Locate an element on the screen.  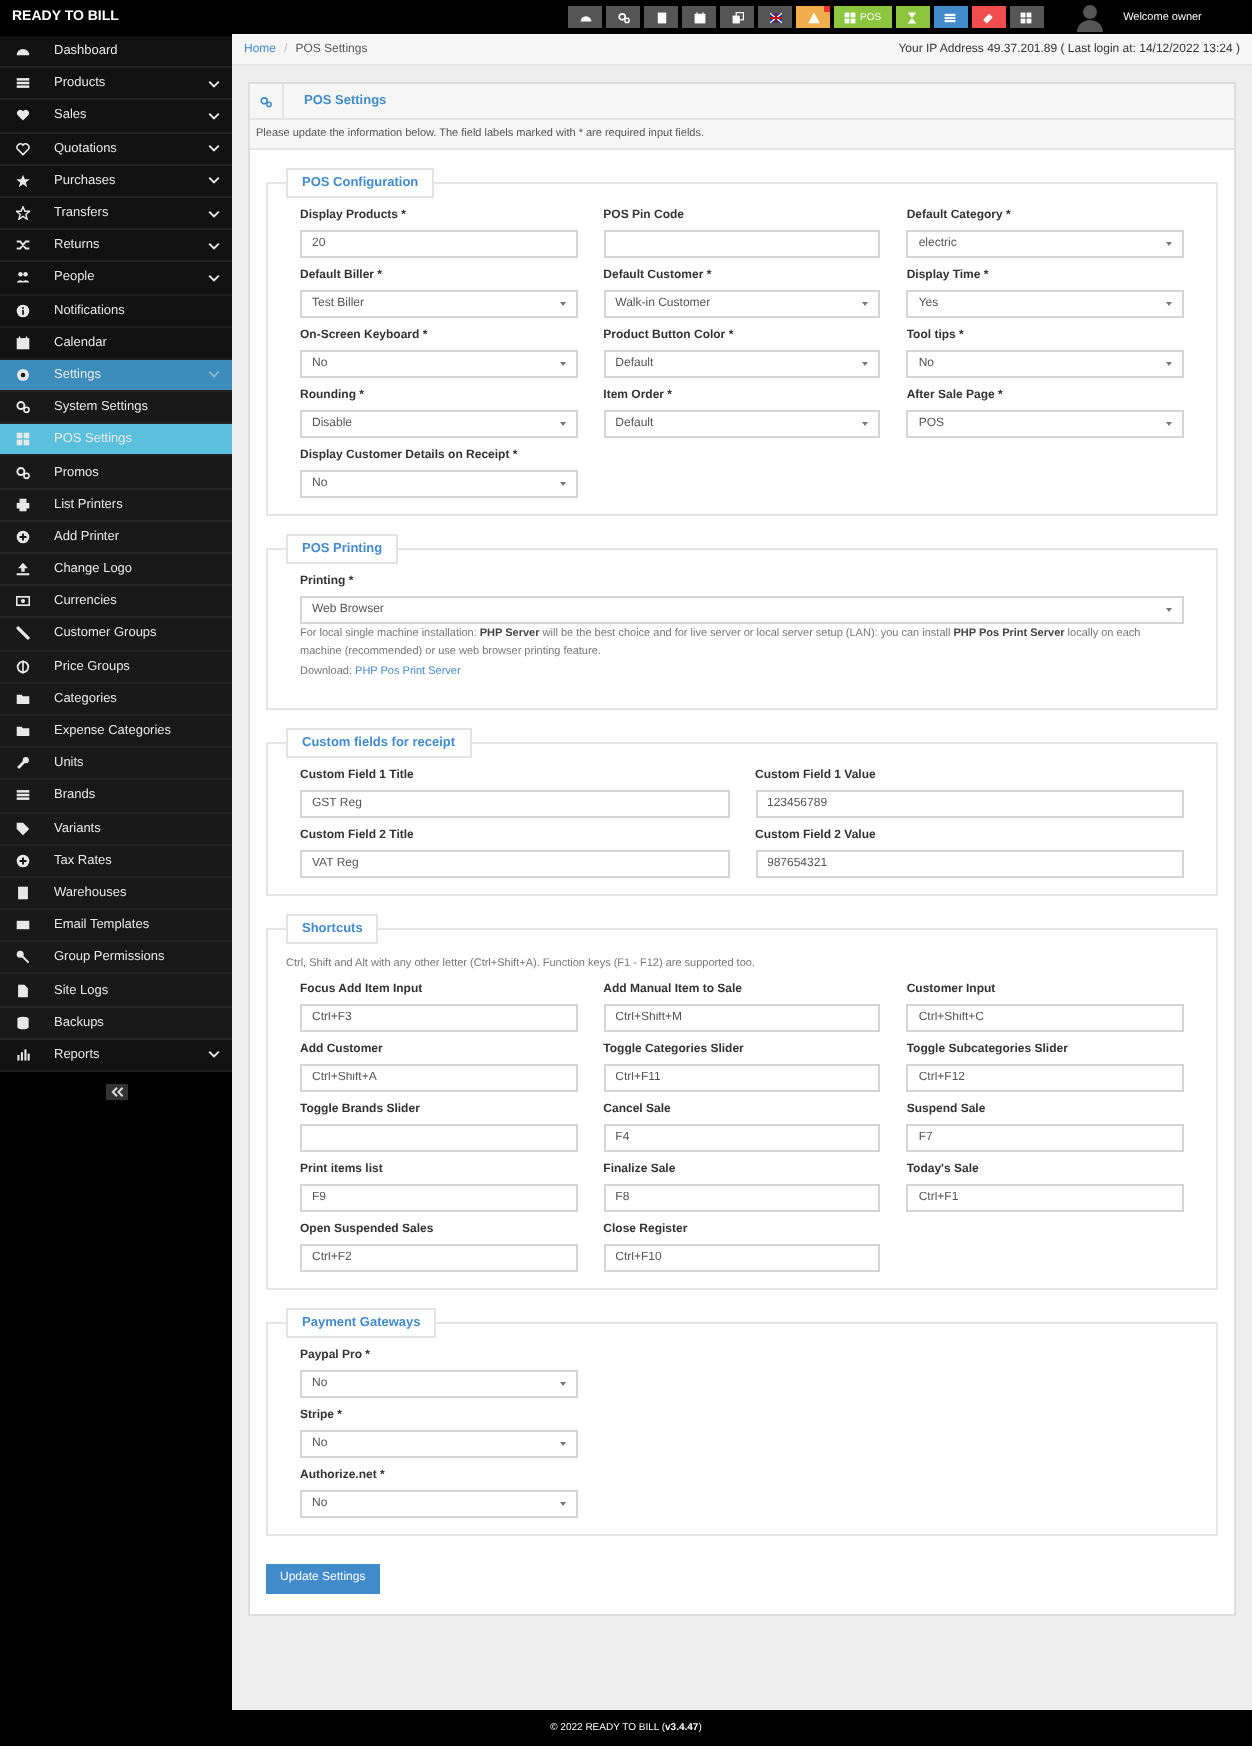
people-icon is located at coordinates (23, 277).